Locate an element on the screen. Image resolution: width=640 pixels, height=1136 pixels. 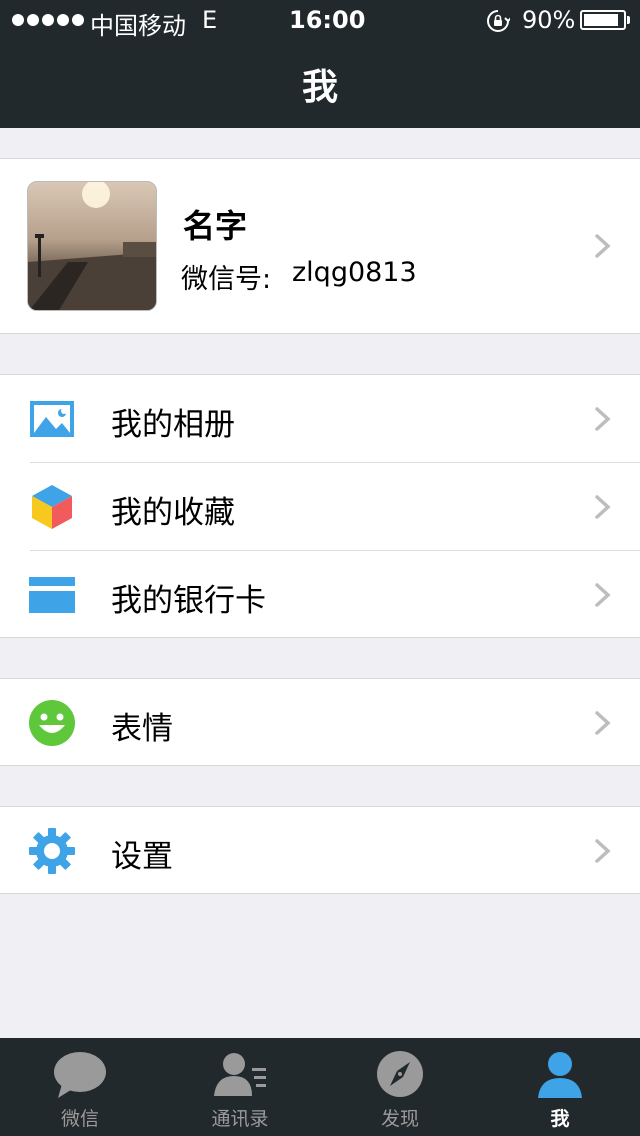
tab-contacts: 通讯录 is located at coordinates (240, 1087).